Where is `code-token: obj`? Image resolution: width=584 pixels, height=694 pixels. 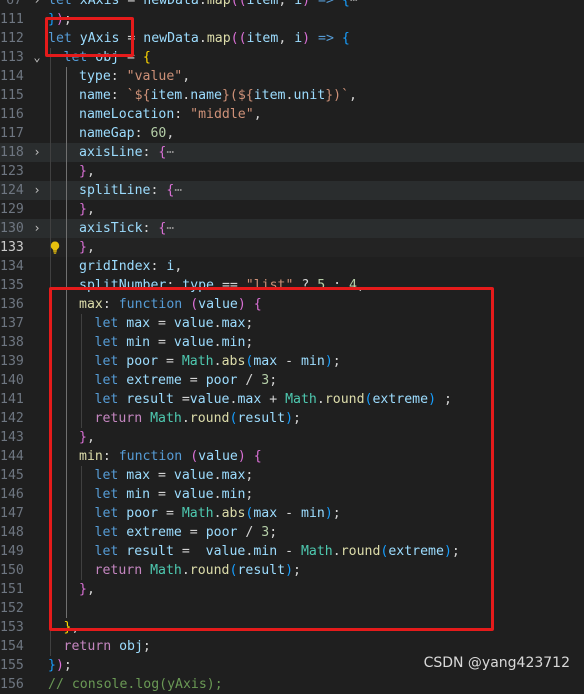 code-token: obj is located at coordinates (131, 646).